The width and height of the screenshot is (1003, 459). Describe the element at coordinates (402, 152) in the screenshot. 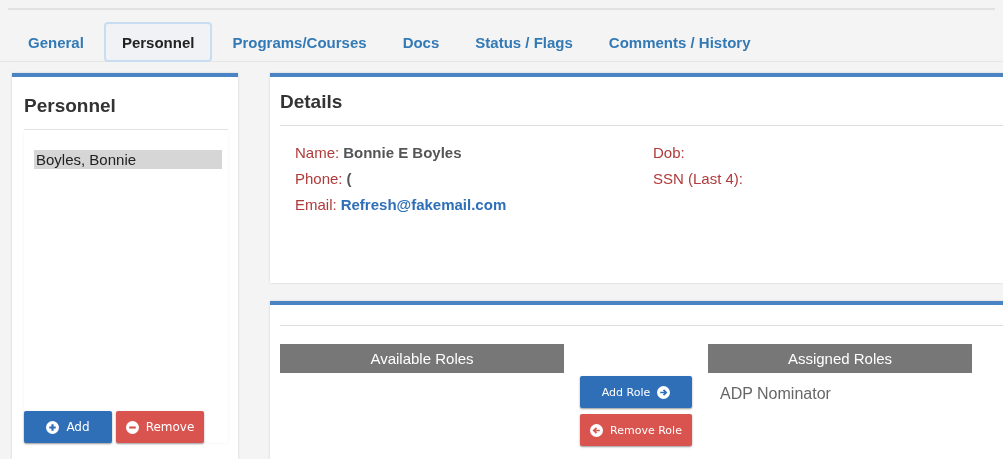

I see `field-value: Bonnie E Boyles` at that location.